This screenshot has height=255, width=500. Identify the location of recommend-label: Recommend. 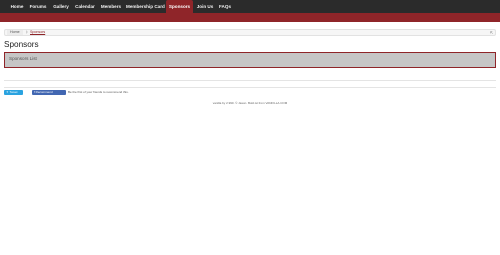
(44, 92).